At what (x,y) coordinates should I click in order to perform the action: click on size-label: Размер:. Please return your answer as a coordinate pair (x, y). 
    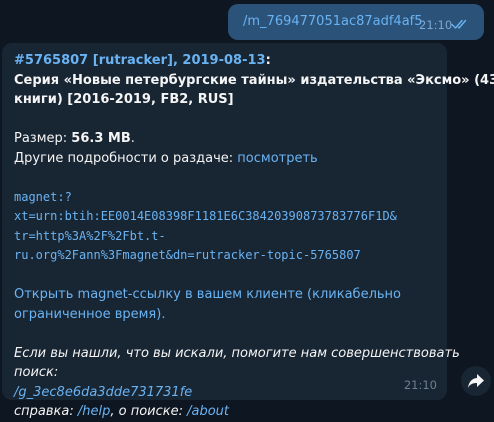
    Looking at the image, I should click on (43, 138).